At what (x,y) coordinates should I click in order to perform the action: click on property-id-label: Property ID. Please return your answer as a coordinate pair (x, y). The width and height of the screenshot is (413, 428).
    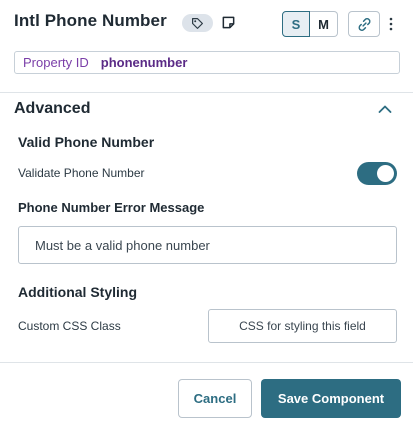
    Looking at the image, I should click on (56, 62).